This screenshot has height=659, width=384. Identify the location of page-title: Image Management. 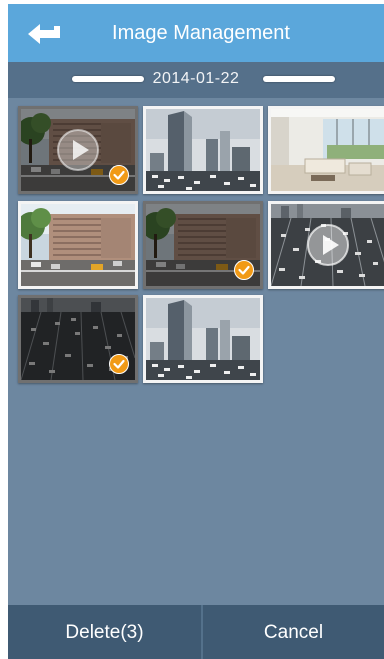
(201, 33).